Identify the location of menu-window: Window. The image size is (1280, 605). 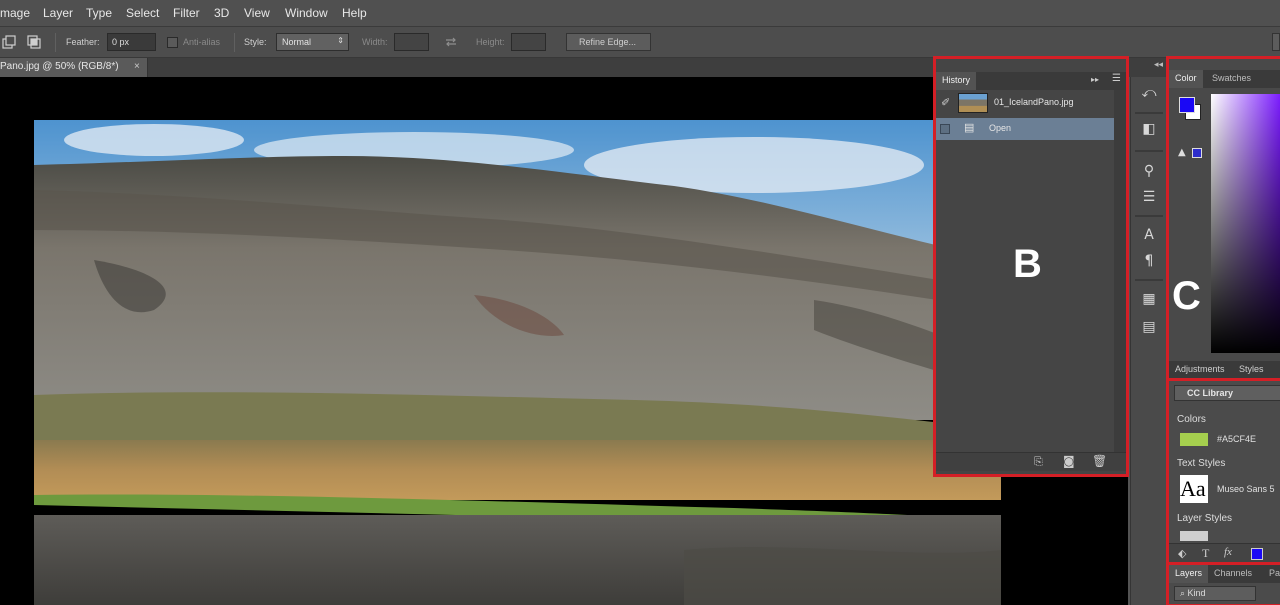
(306, 13).